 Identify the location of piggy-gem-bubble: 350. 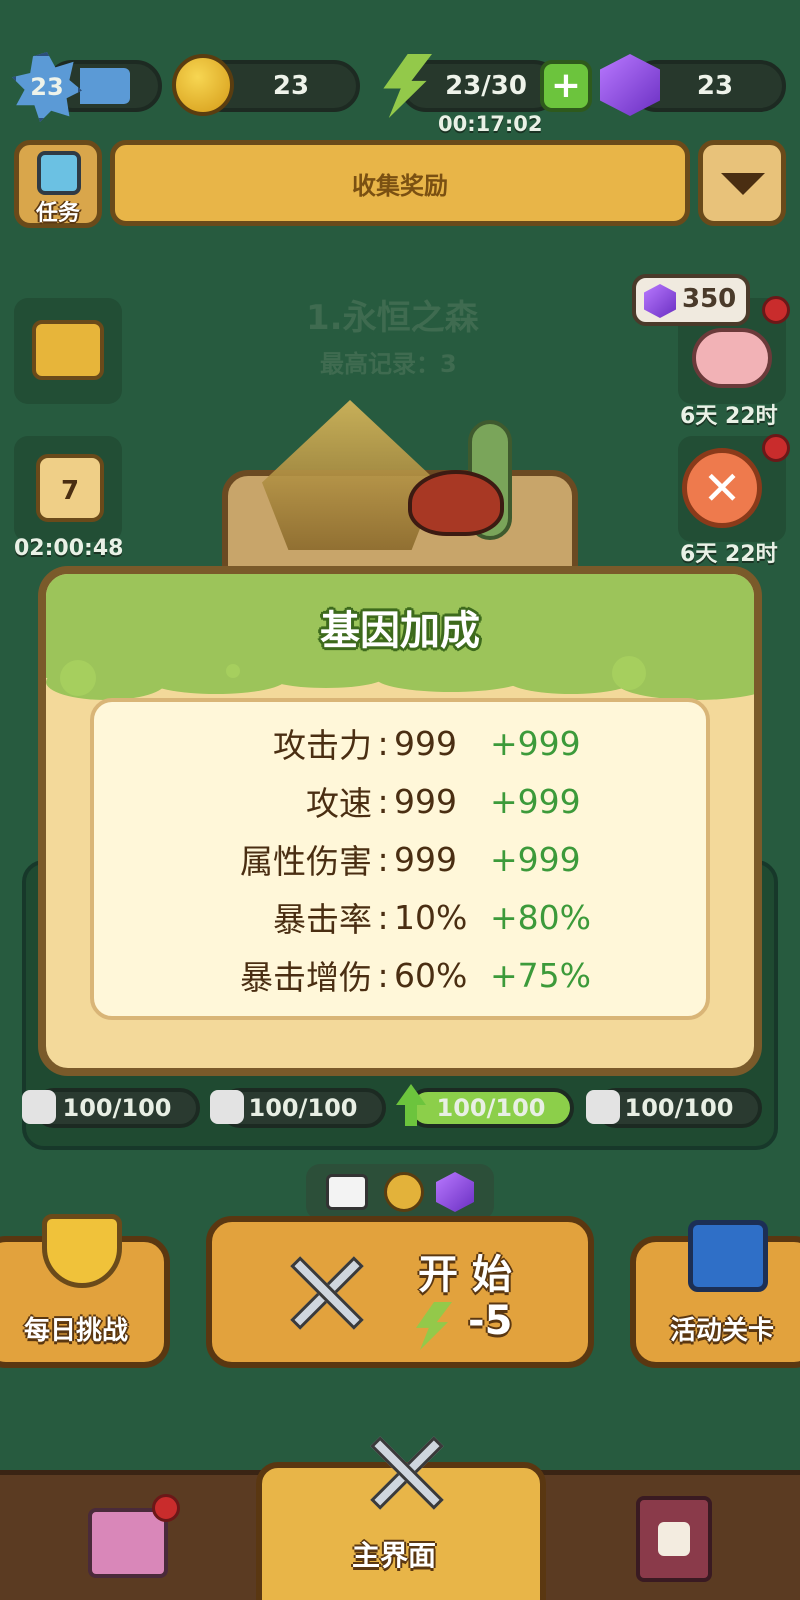
(691, 300).